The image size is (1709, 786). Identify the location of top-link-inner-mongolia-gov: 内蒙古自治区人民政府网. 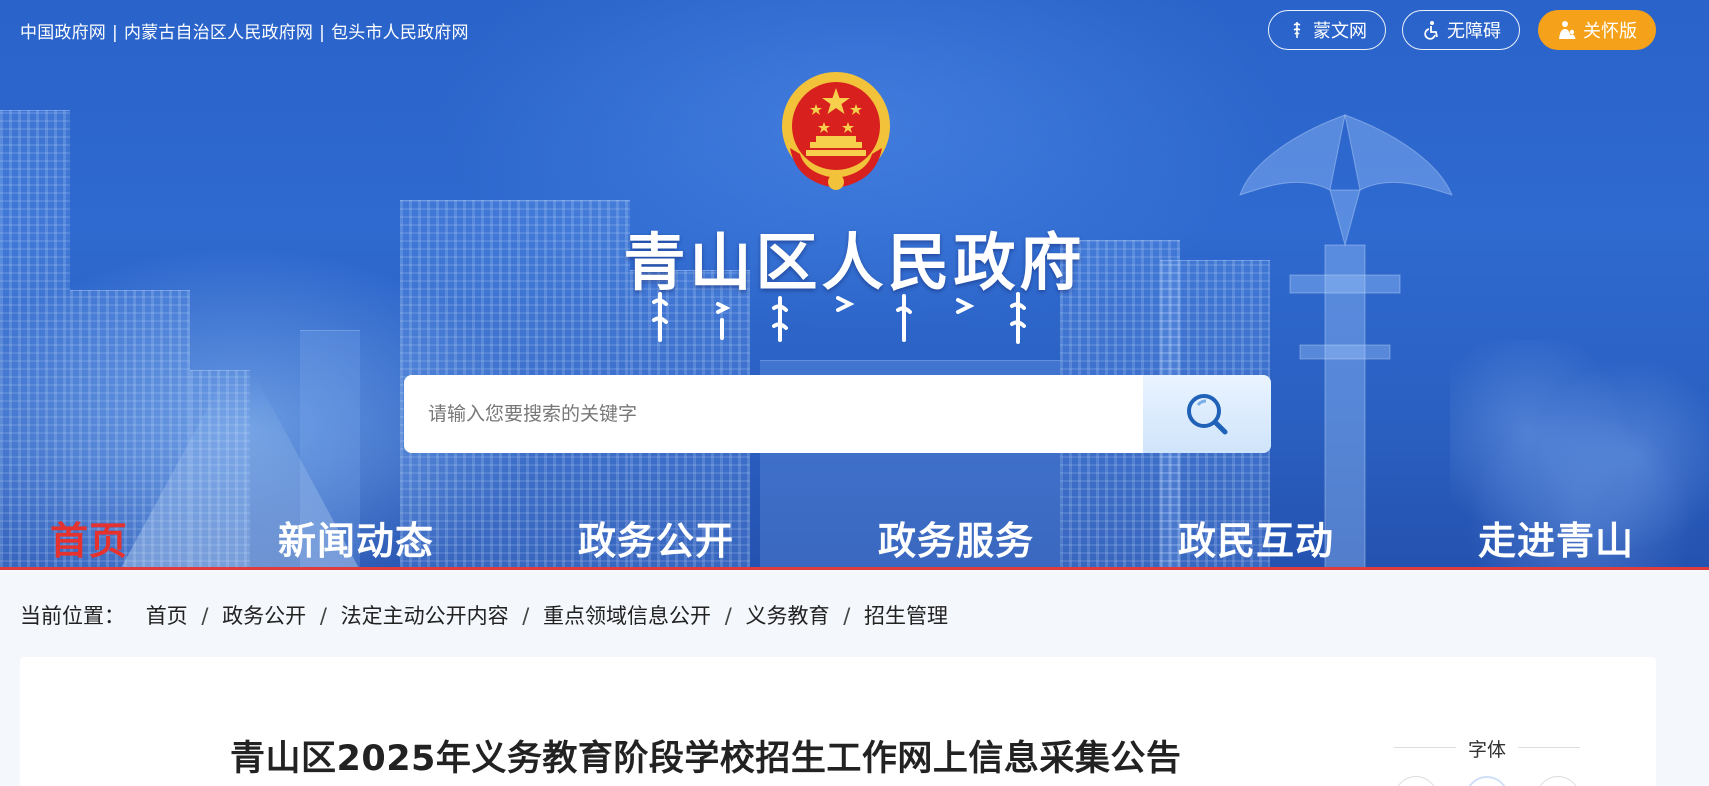
(218, 33).